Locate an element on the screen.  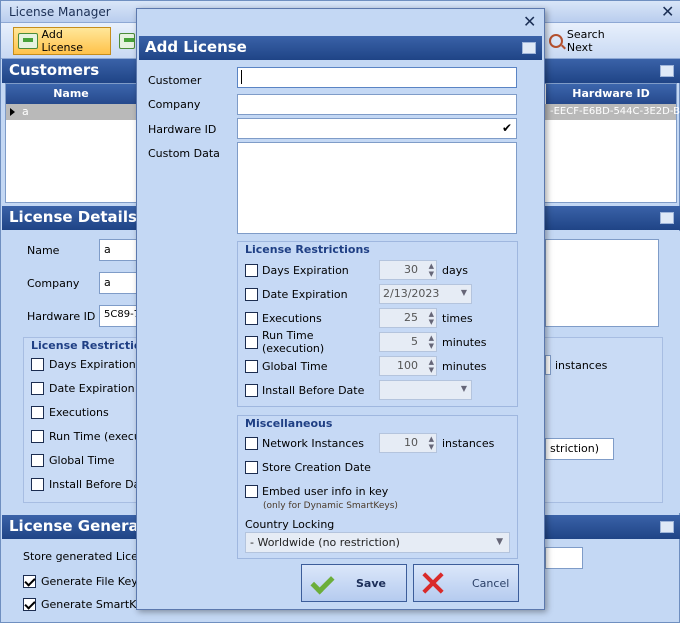
keyboard-icon is located at coordinates (529, 48).